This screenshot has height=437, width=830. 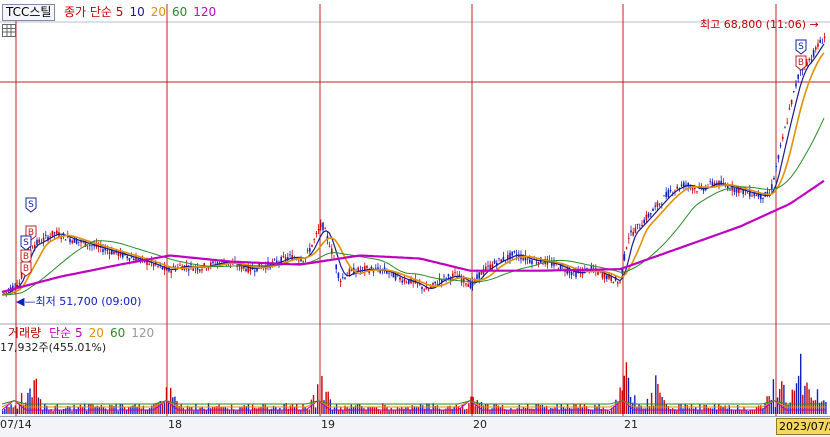 What do you see at coordinates (631, 424) in the screenshot?
I see `x-label-21: 21` at bounding box center [631, 424].